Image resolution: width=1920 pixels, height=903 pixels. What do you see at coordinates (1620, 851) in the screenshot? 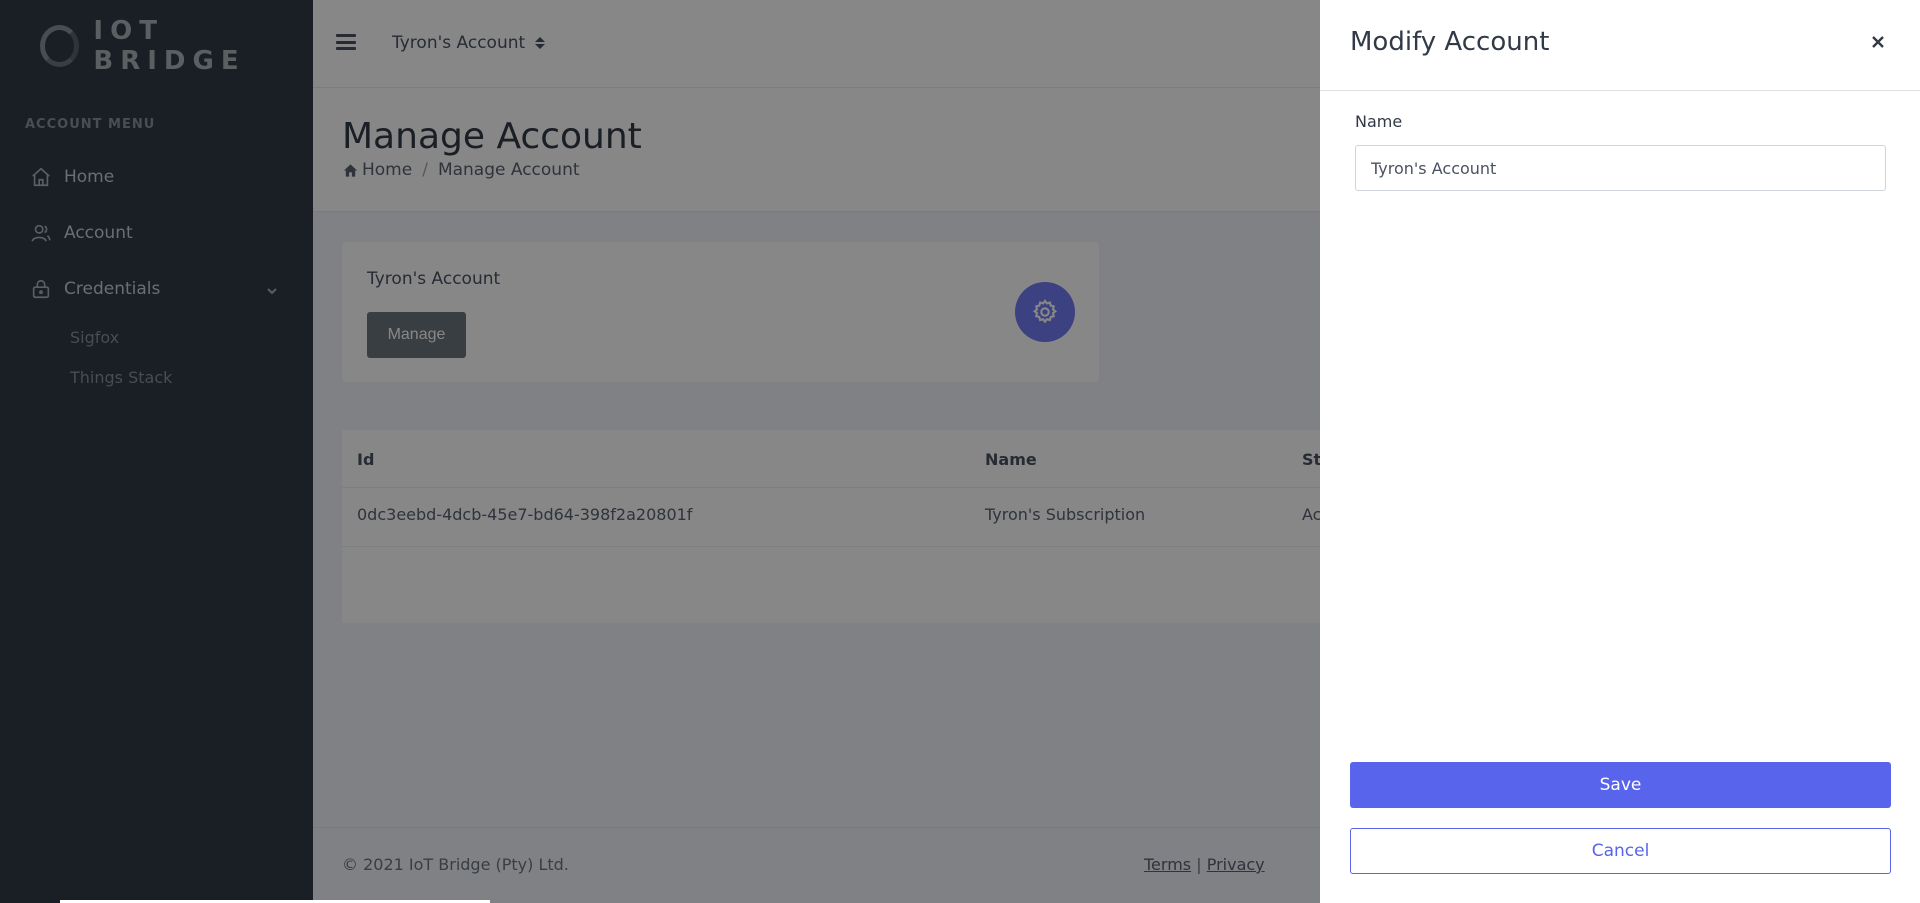
I see `cancel-button: Cancel` at bounding box center [1620, 851].